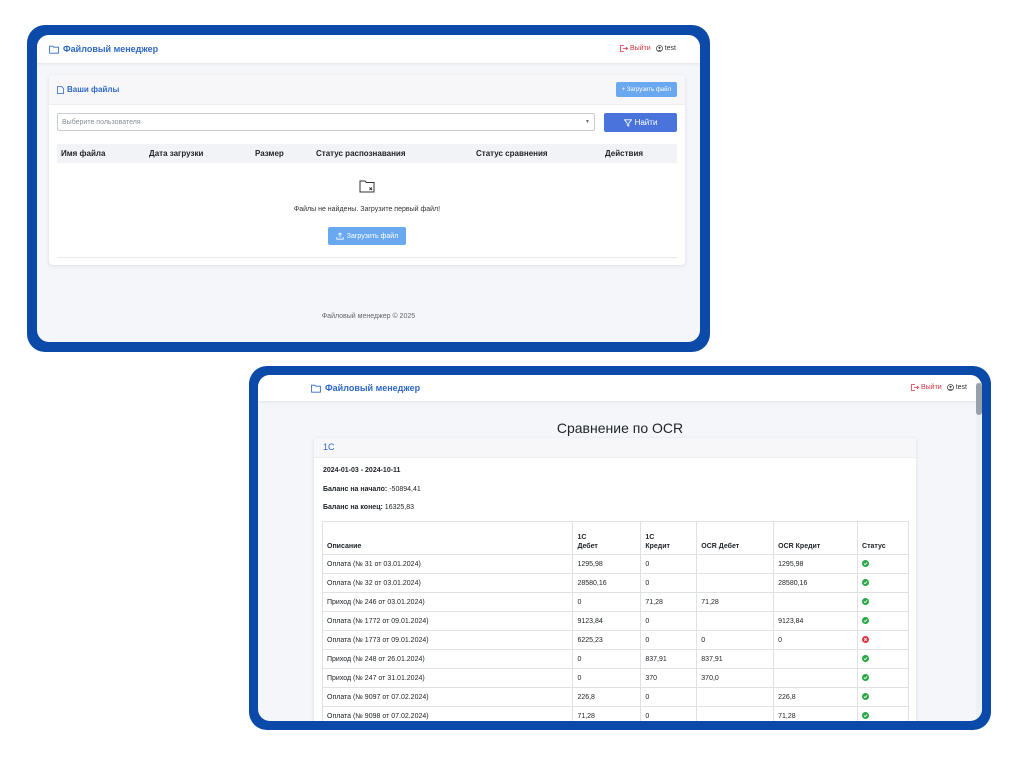 The image size is (1024, 768). Describe the element at coordinates (83, 153) in the screenshot. I see `col-file-name: Имя файла` at that location.